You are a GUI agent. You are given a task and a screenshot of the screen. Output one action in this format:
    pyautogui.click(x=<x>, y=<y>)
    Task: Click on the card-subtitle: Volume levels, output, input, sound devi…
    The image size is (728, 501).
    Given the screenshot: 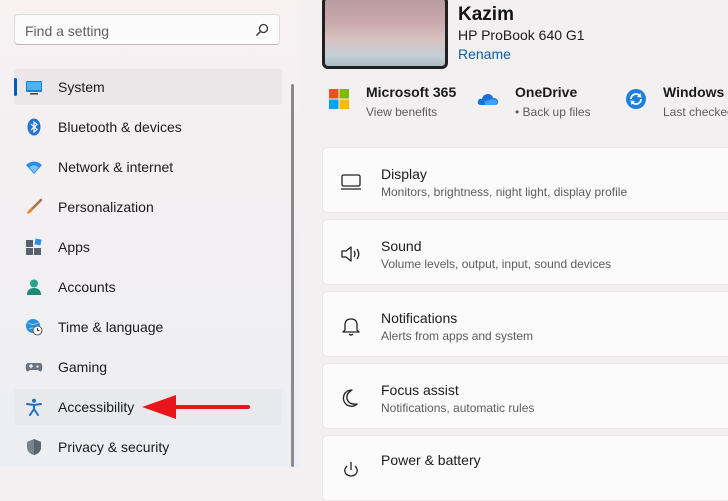 What is the action you would take?
    pyautogui.click(x=496, y=264)
    